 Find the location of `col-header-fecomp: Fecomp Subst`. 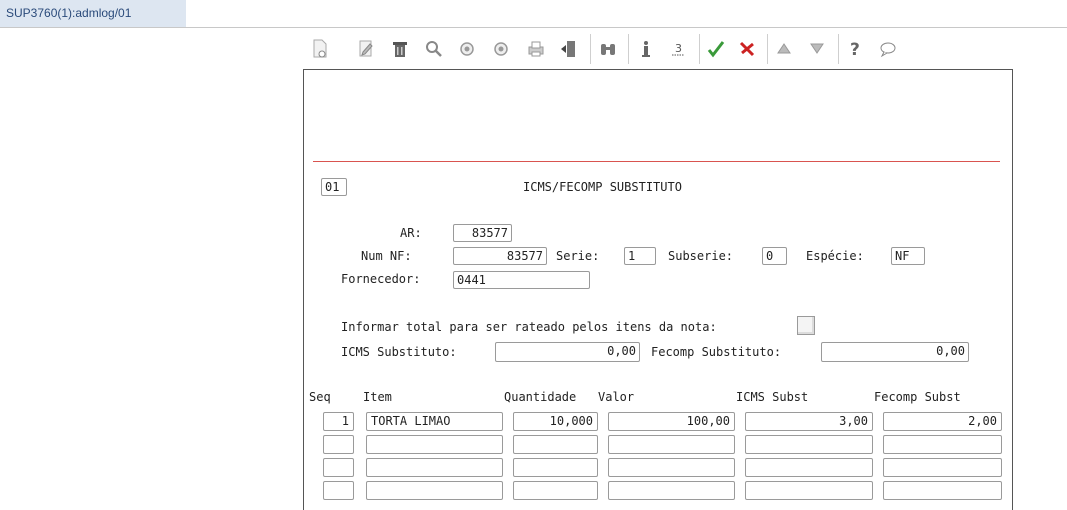

col-header-fecomp: Fecomp Subst is located at coordinates (917, 397).